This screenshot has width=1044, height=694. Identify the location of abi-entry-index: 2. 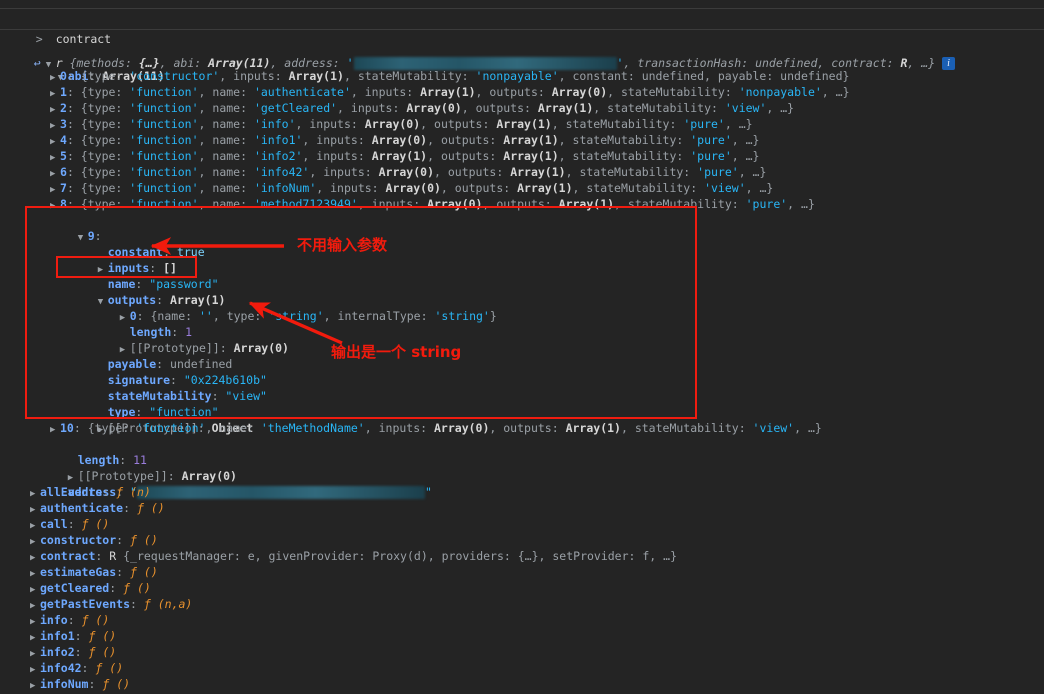
(63, 108).